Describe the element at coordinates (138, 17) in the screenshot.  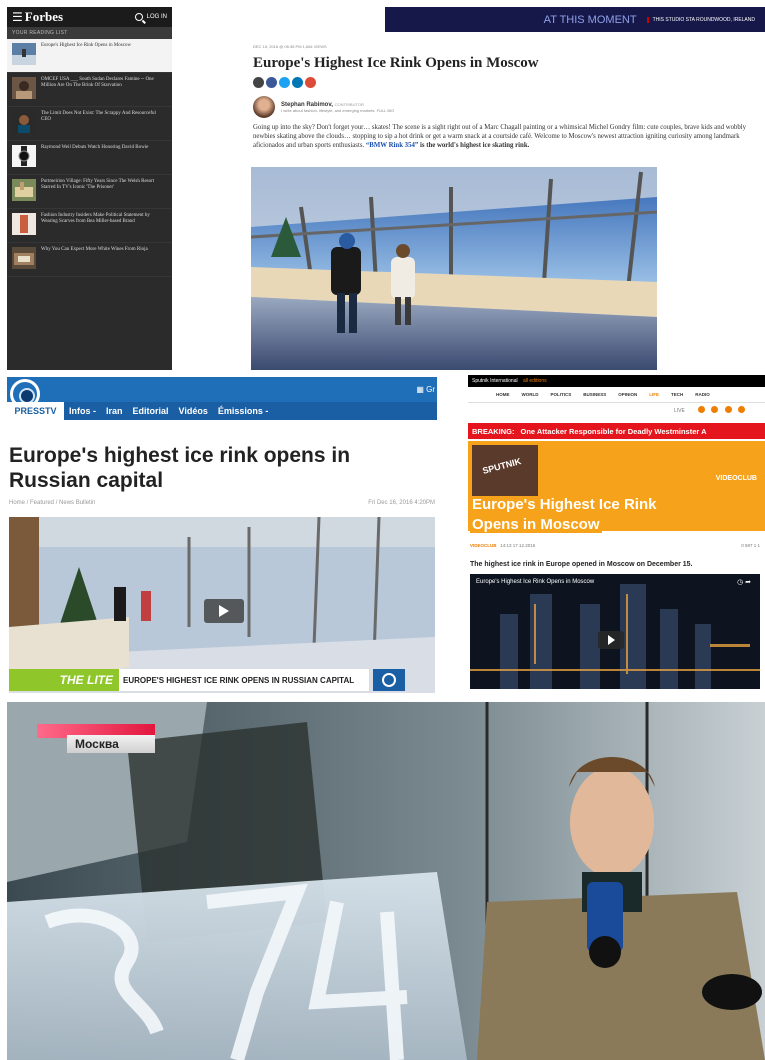
I see `search-icon` at that location.